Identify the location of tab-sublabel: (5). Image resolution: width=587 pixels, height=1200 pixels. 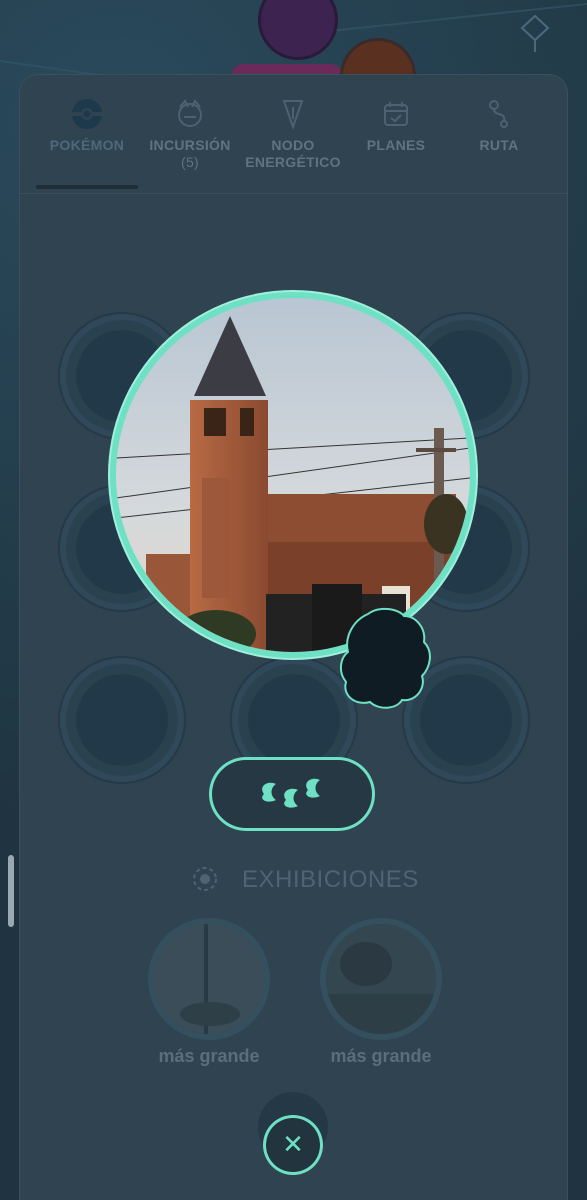
(189, 162).